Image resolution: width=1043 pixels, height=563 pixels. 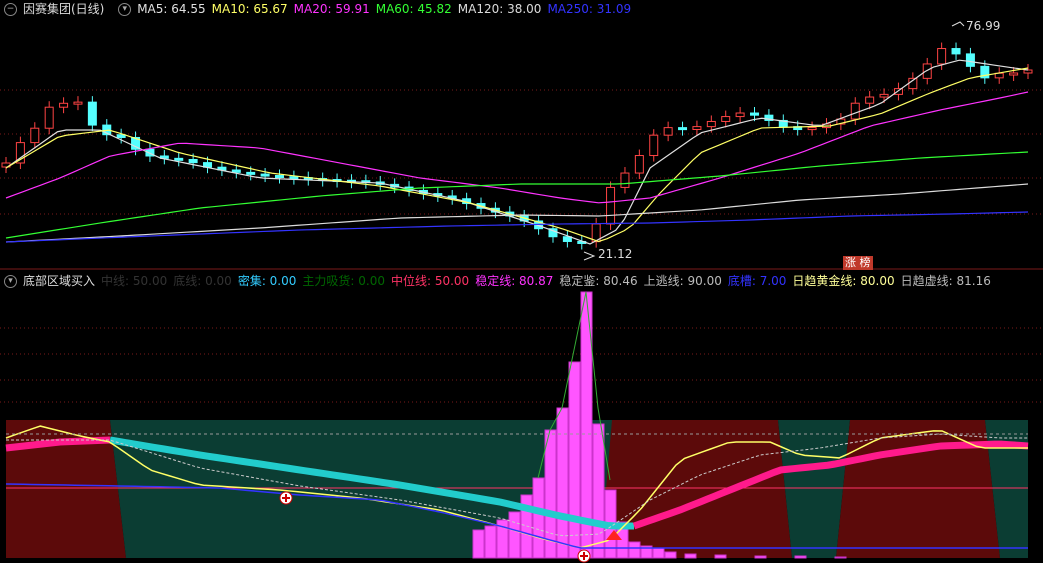 I want to click on high-price-label: 76.99, so click(x=983, y=26).